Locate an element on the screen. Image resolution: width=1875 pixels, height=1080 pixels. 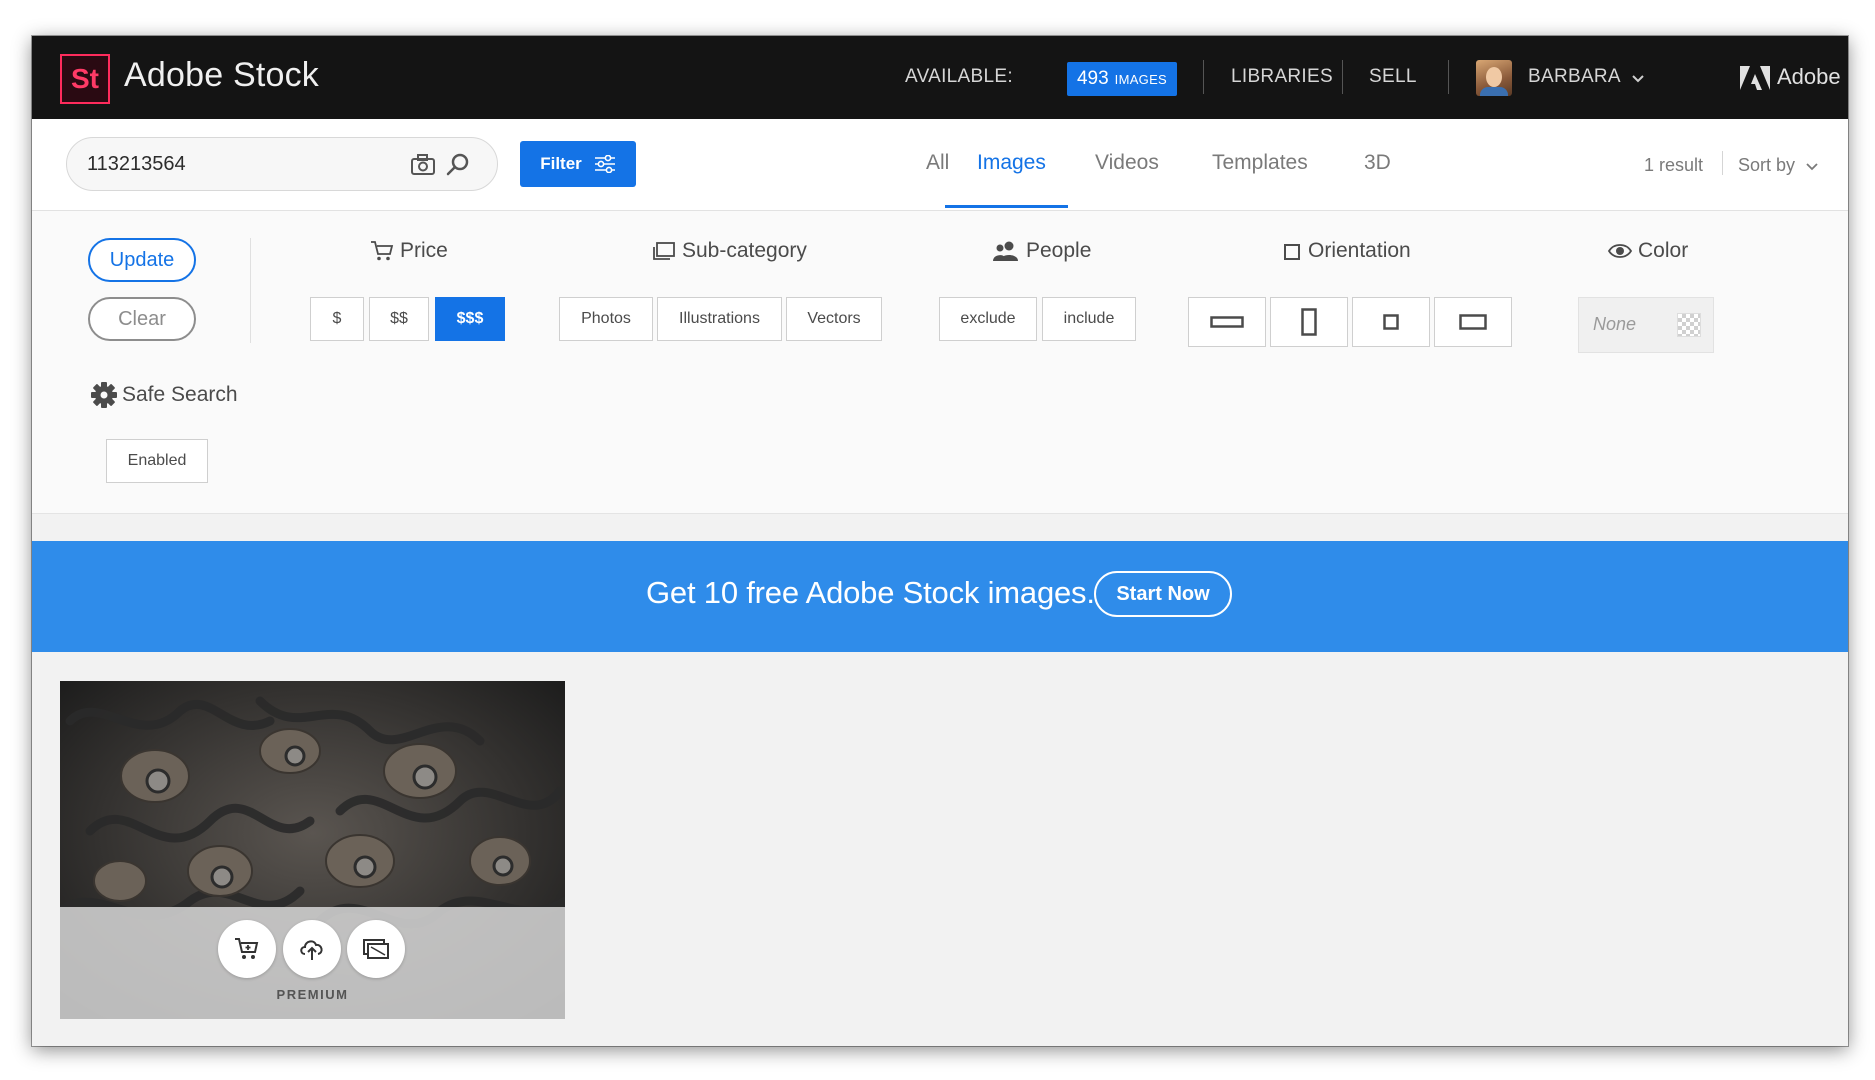
orientation-title: Orientation is located at coordinates (1346, 251).